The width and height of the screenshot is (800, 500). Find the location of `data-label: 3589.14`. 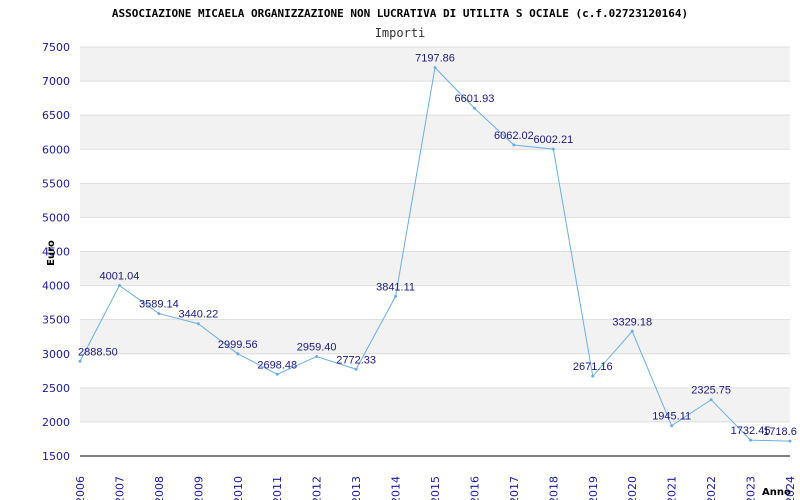

data-label: 3589.14 is located at coordinates (159, 305).